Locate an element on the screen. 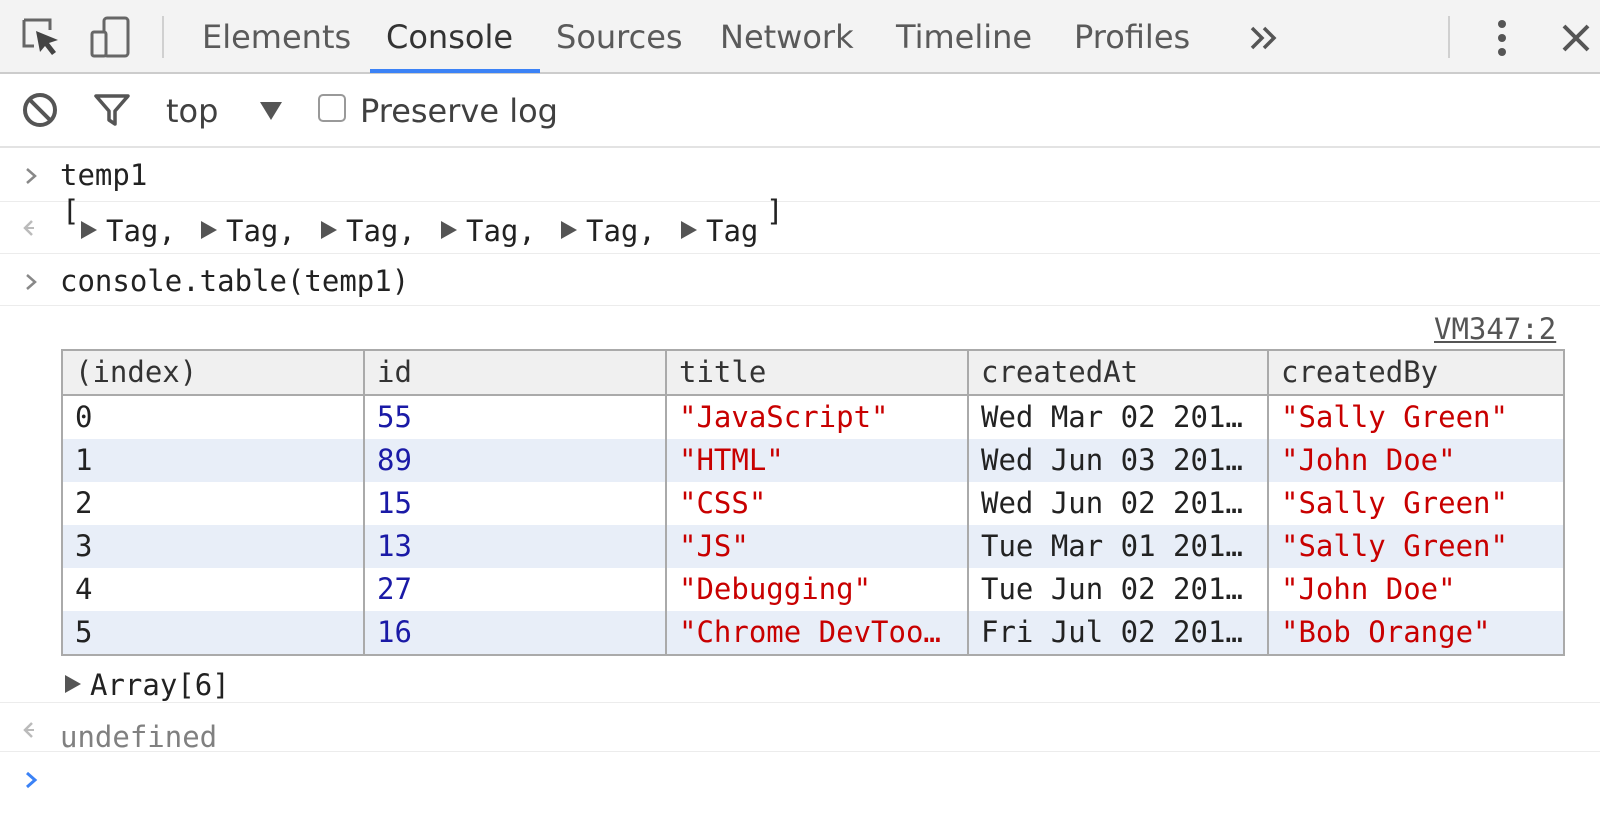 This screenshot has height=820, width=1600. console-result-undefined: undefined is located at coordinates (139, 737).